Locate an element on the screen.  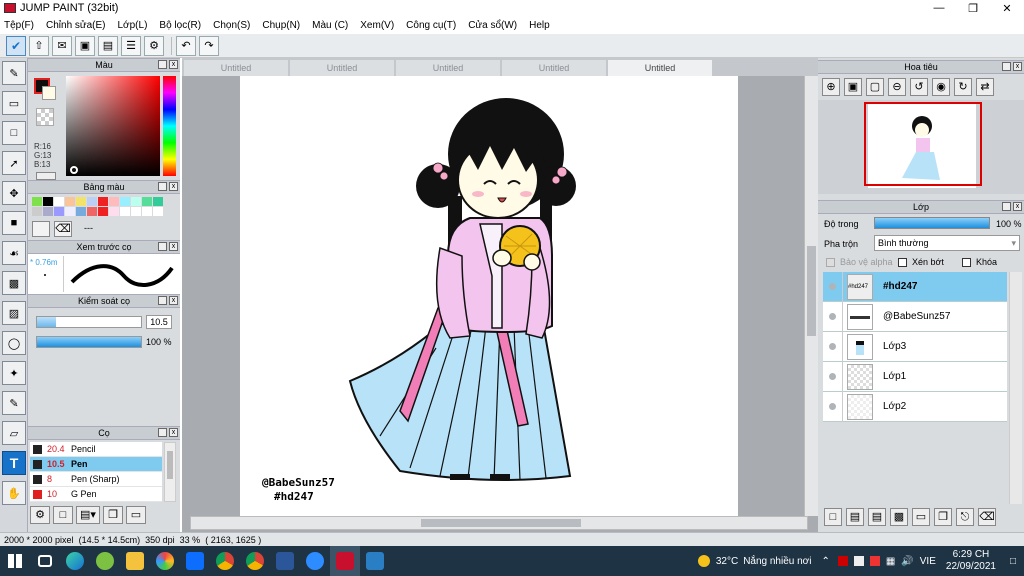
weather-temp: 32°C is located at coordinates (727, 561).